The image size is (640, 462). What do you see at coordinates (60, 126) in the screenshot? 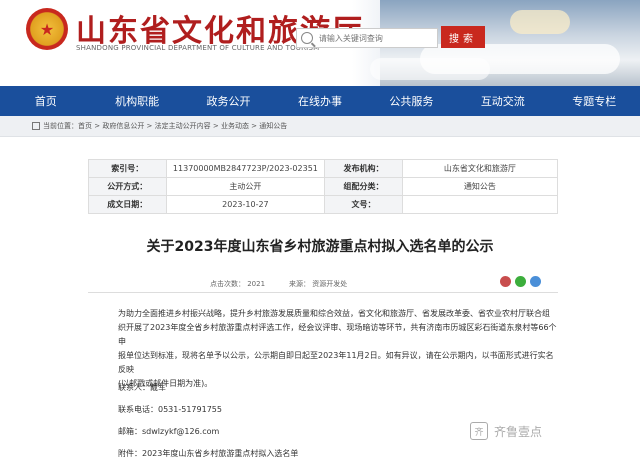
I see `breadcrumb-prefix: 当前位置：` at bounding box center [60, 126].